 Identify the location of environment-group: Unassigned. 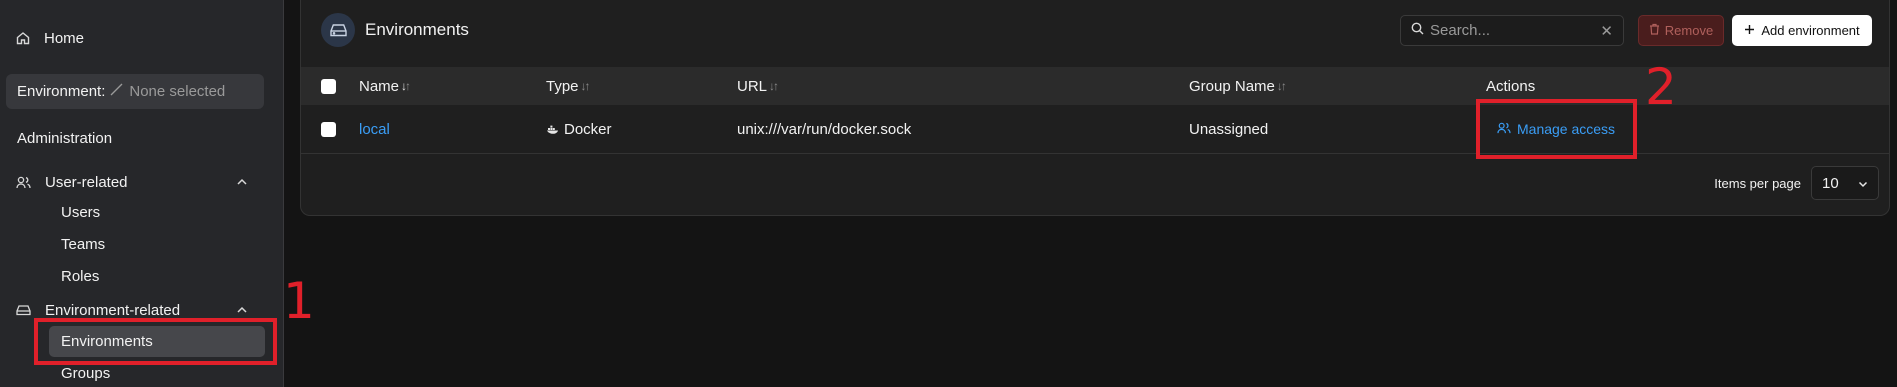
(1229, 129).